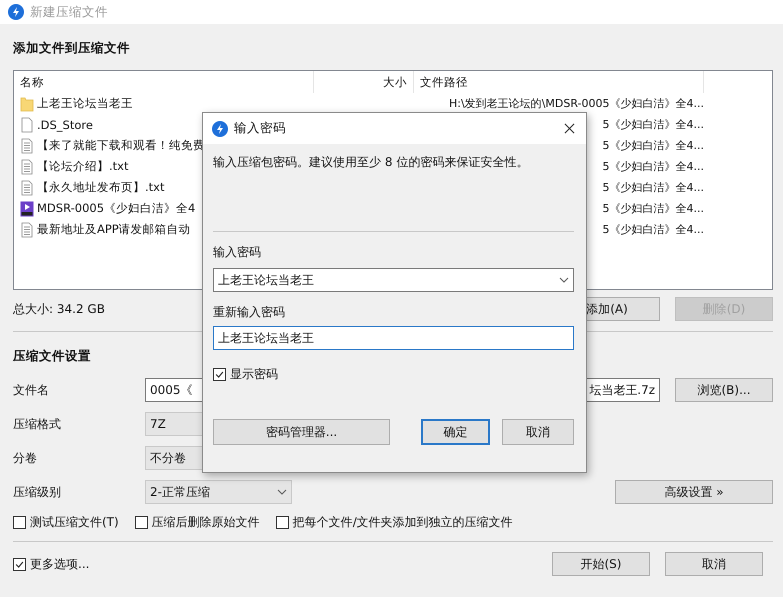 The width and height of the screenshot is (783, 597). Describe the element at coordinates (569, 128) in the screenshot. I see `close-icon` at that location.